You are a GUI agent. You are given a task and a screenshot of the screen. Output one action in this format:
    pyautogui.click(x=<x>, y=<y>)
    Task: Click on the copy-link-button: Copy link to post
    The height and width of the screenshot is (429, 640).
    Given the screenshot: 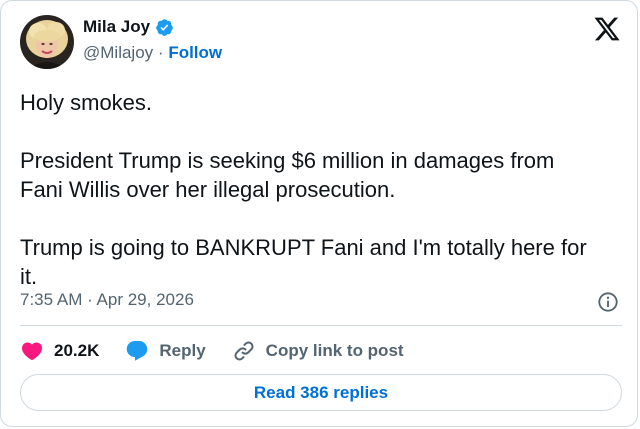 What is the action you would take?
    pyautogui.click(x=318, y=351)
    